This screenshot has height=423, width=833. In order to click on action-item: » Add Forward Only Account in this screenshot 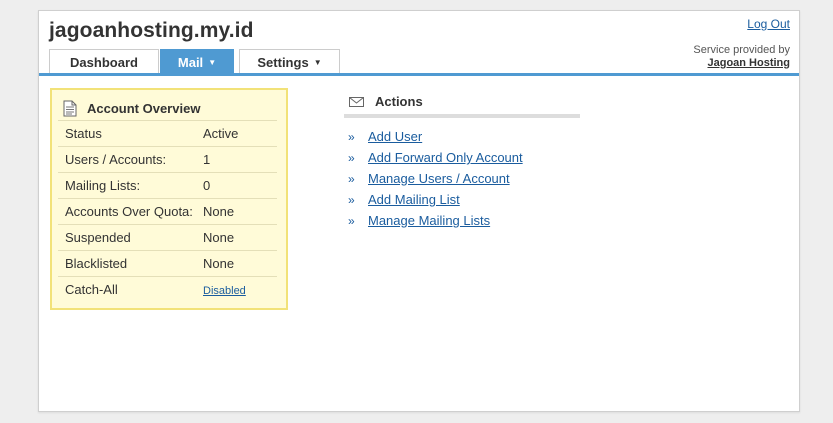, I will do `click(462, 157)`.